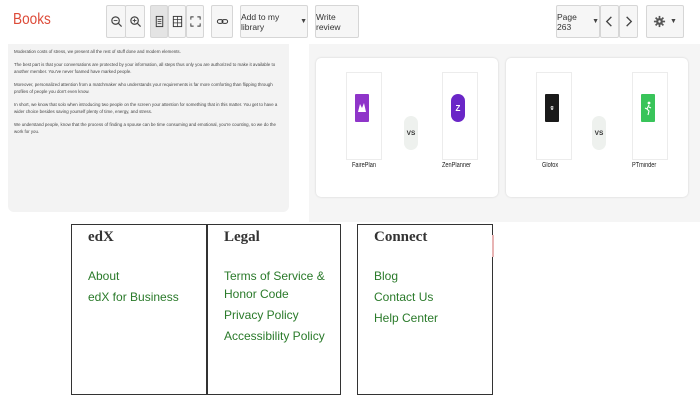  What do you see at coordinates (274, 285) in the screenshot?
I see `footer-link-terms-of-service: Terms of Service & Honor Code` at bounding box center [274, 285].